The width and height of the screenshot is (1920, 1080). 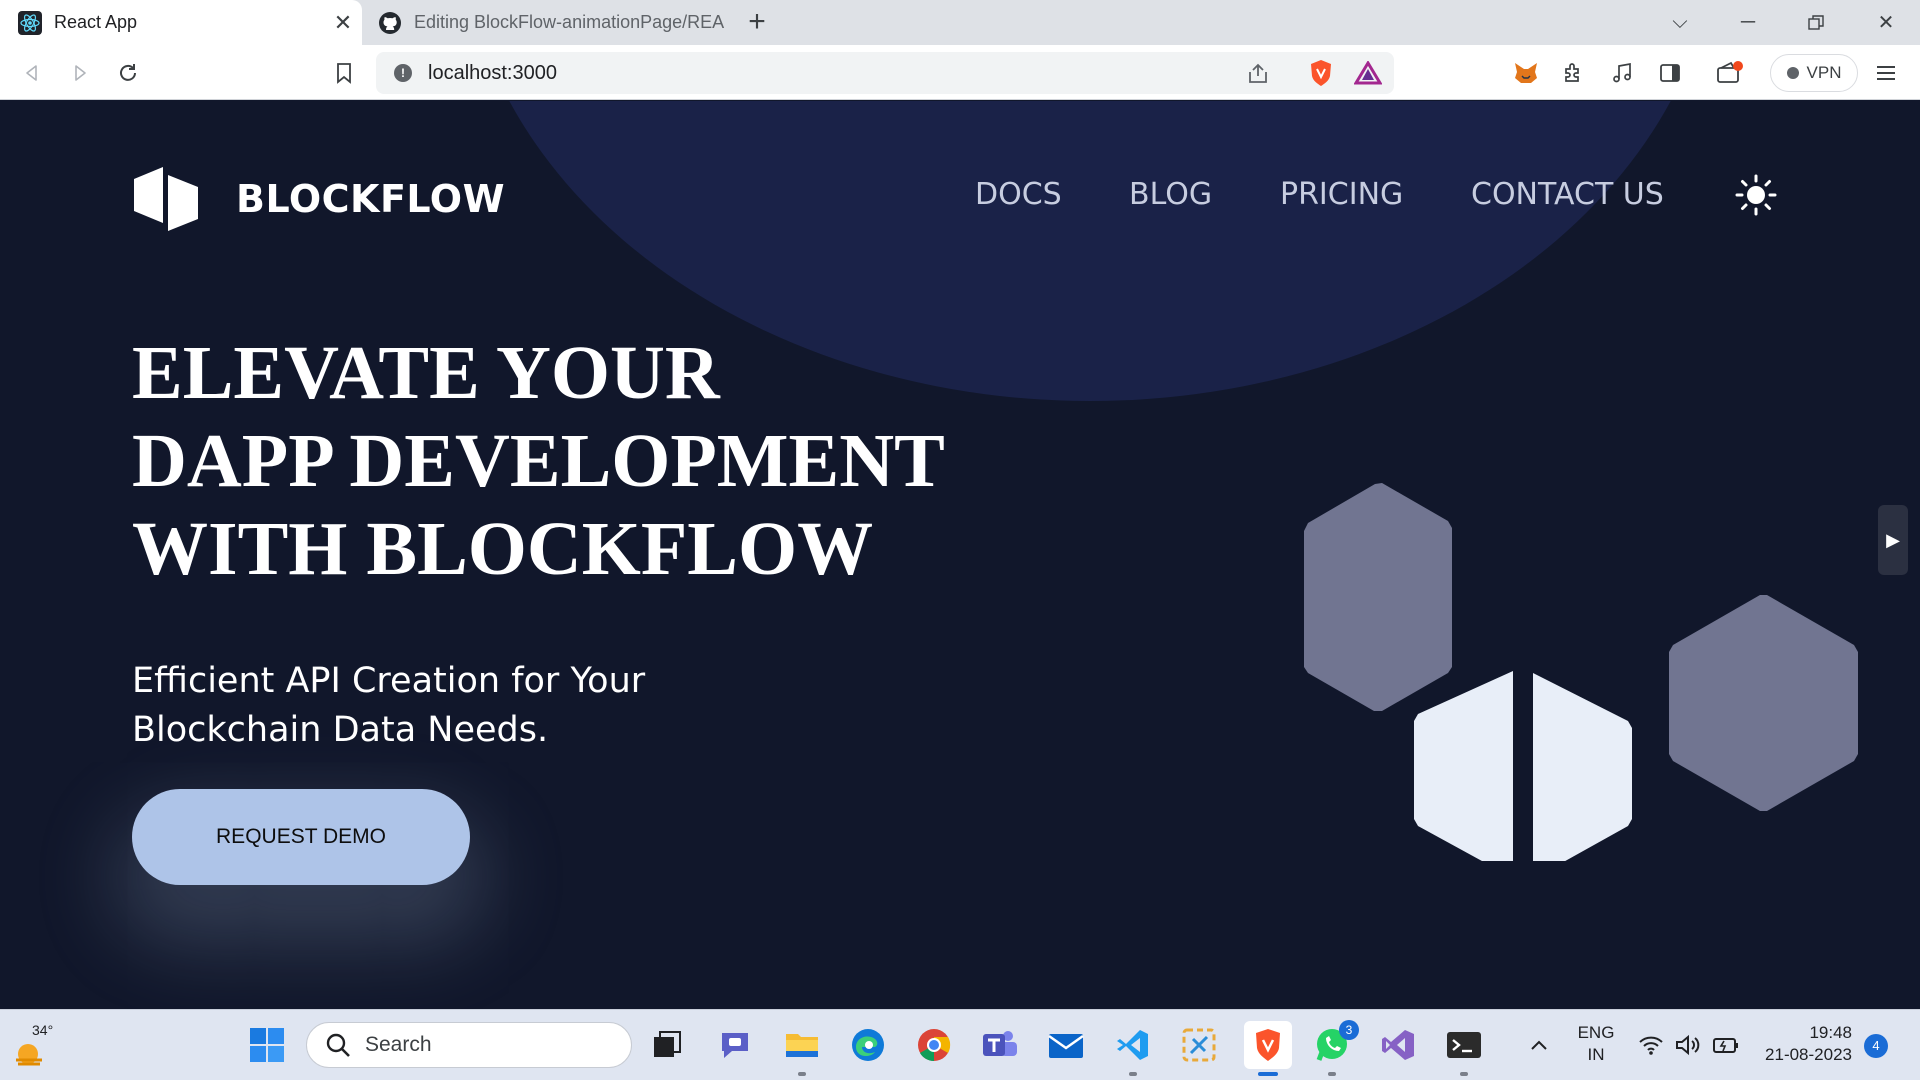 I want to click on hero-title-line: DAPP DEVELOPMENT, so click(x=538, y=461).